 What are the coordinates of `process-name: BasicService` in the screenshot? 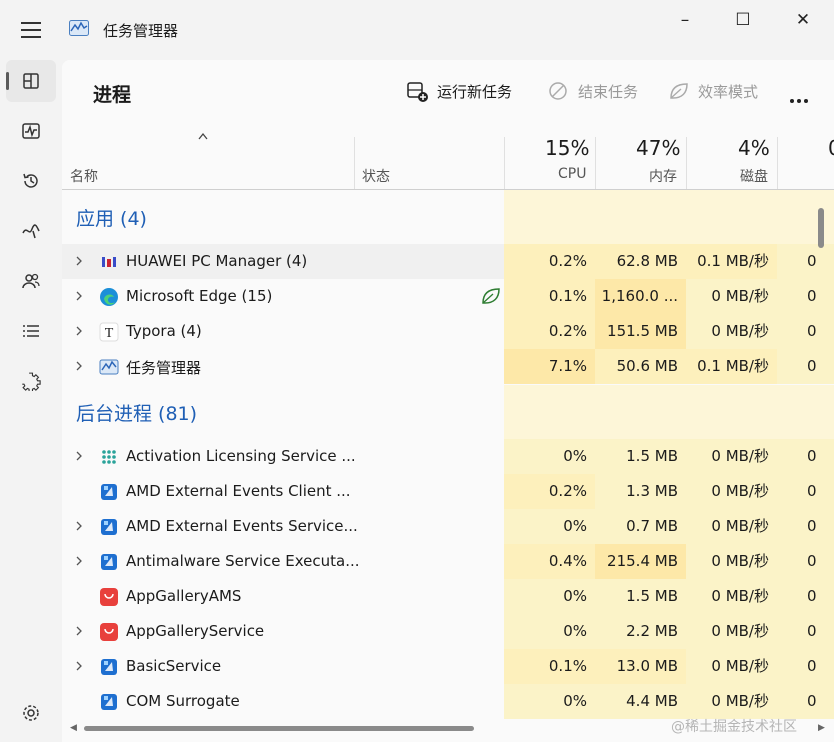 It's located at (174, 666).